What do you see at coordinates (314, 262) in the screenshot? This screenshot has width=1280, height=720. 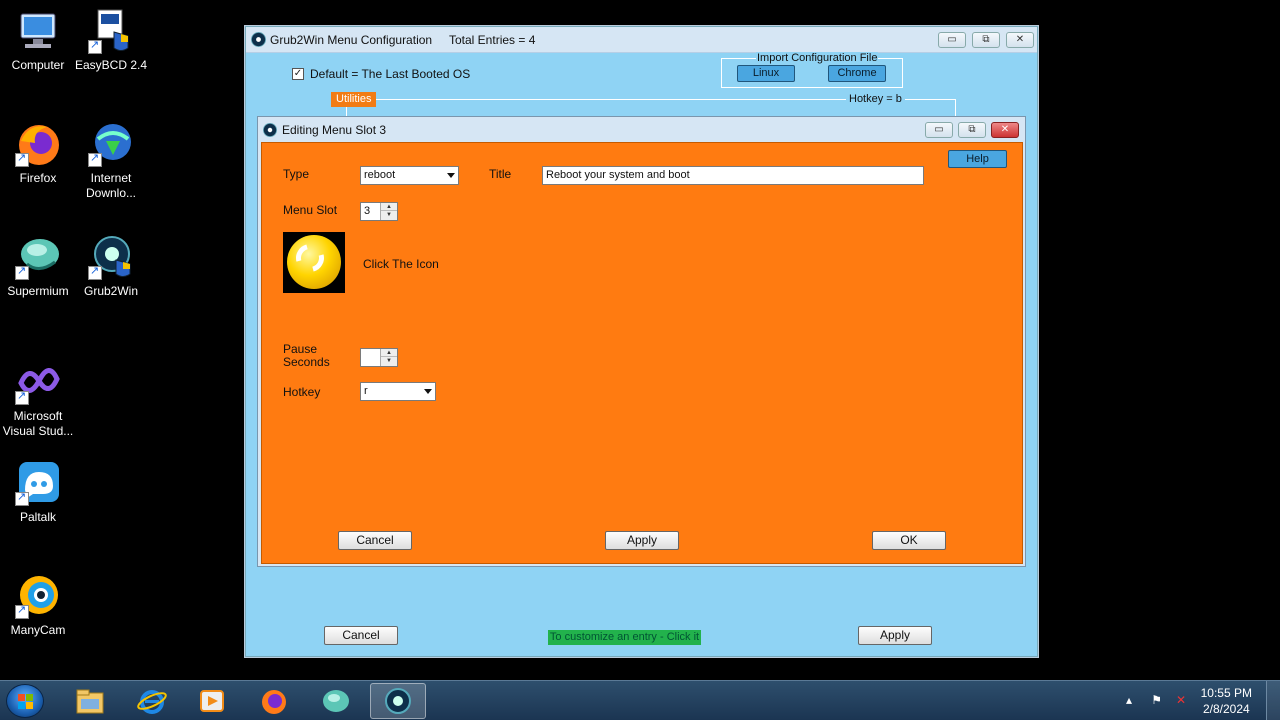 I see `reboot-icon` at bounding box center [314, 262].